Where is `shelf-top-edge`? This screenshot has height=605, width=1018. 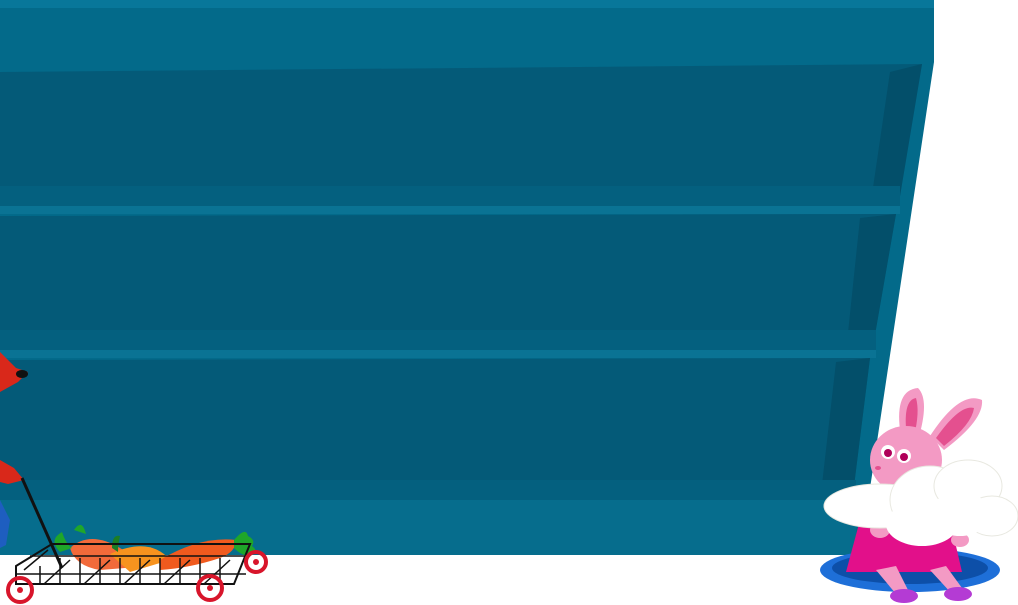 shelf-top-edge is located at coordinates (467, 4).